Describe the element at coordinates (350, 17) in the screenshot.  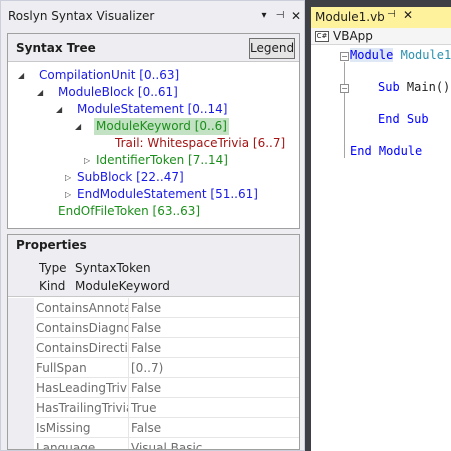
I see `editor-tab-label: Module1.vb` at that location.